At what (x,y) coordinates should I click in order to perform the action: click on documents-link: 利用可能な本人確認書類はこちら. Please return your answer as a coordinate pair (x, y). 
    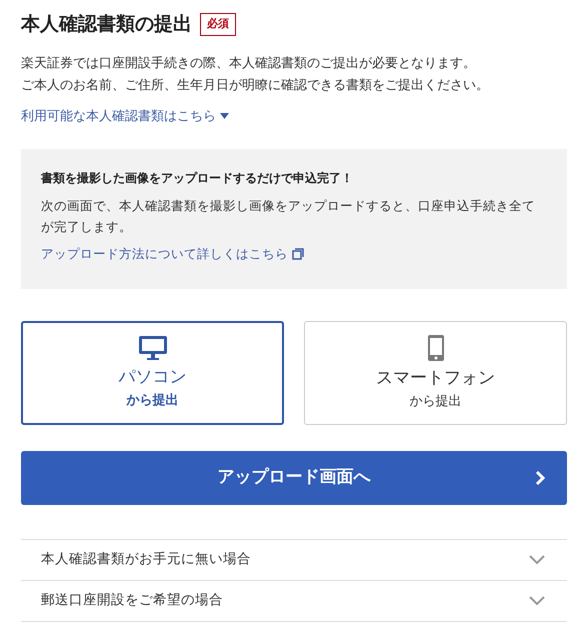
    Looking at the image, I should click on (125, 116).